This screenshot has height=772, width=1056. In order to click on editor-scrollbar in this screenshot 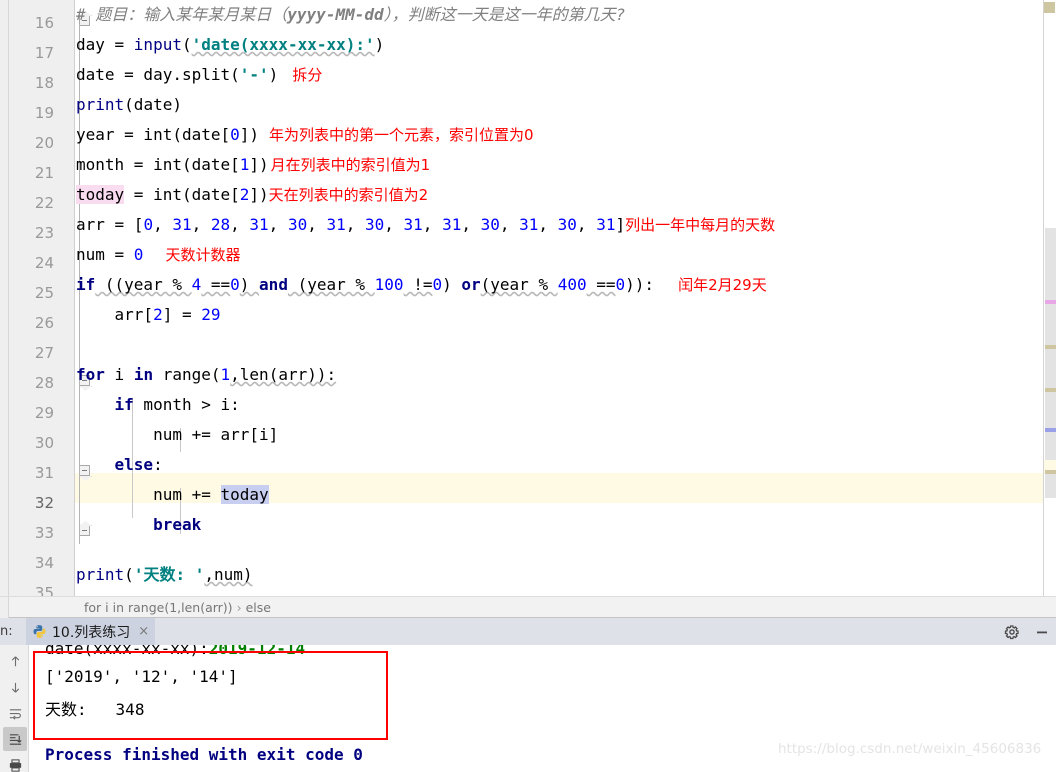, I will do `click(1049, 298)`.